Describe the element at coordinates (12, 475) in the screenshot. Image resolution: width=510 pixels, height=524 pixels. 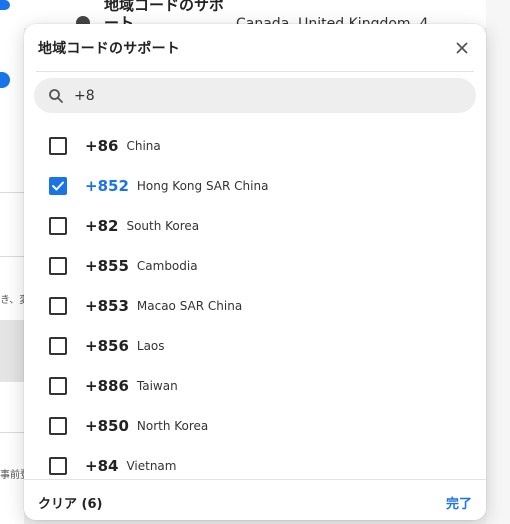
I see `background-text: 事前登` at that location.